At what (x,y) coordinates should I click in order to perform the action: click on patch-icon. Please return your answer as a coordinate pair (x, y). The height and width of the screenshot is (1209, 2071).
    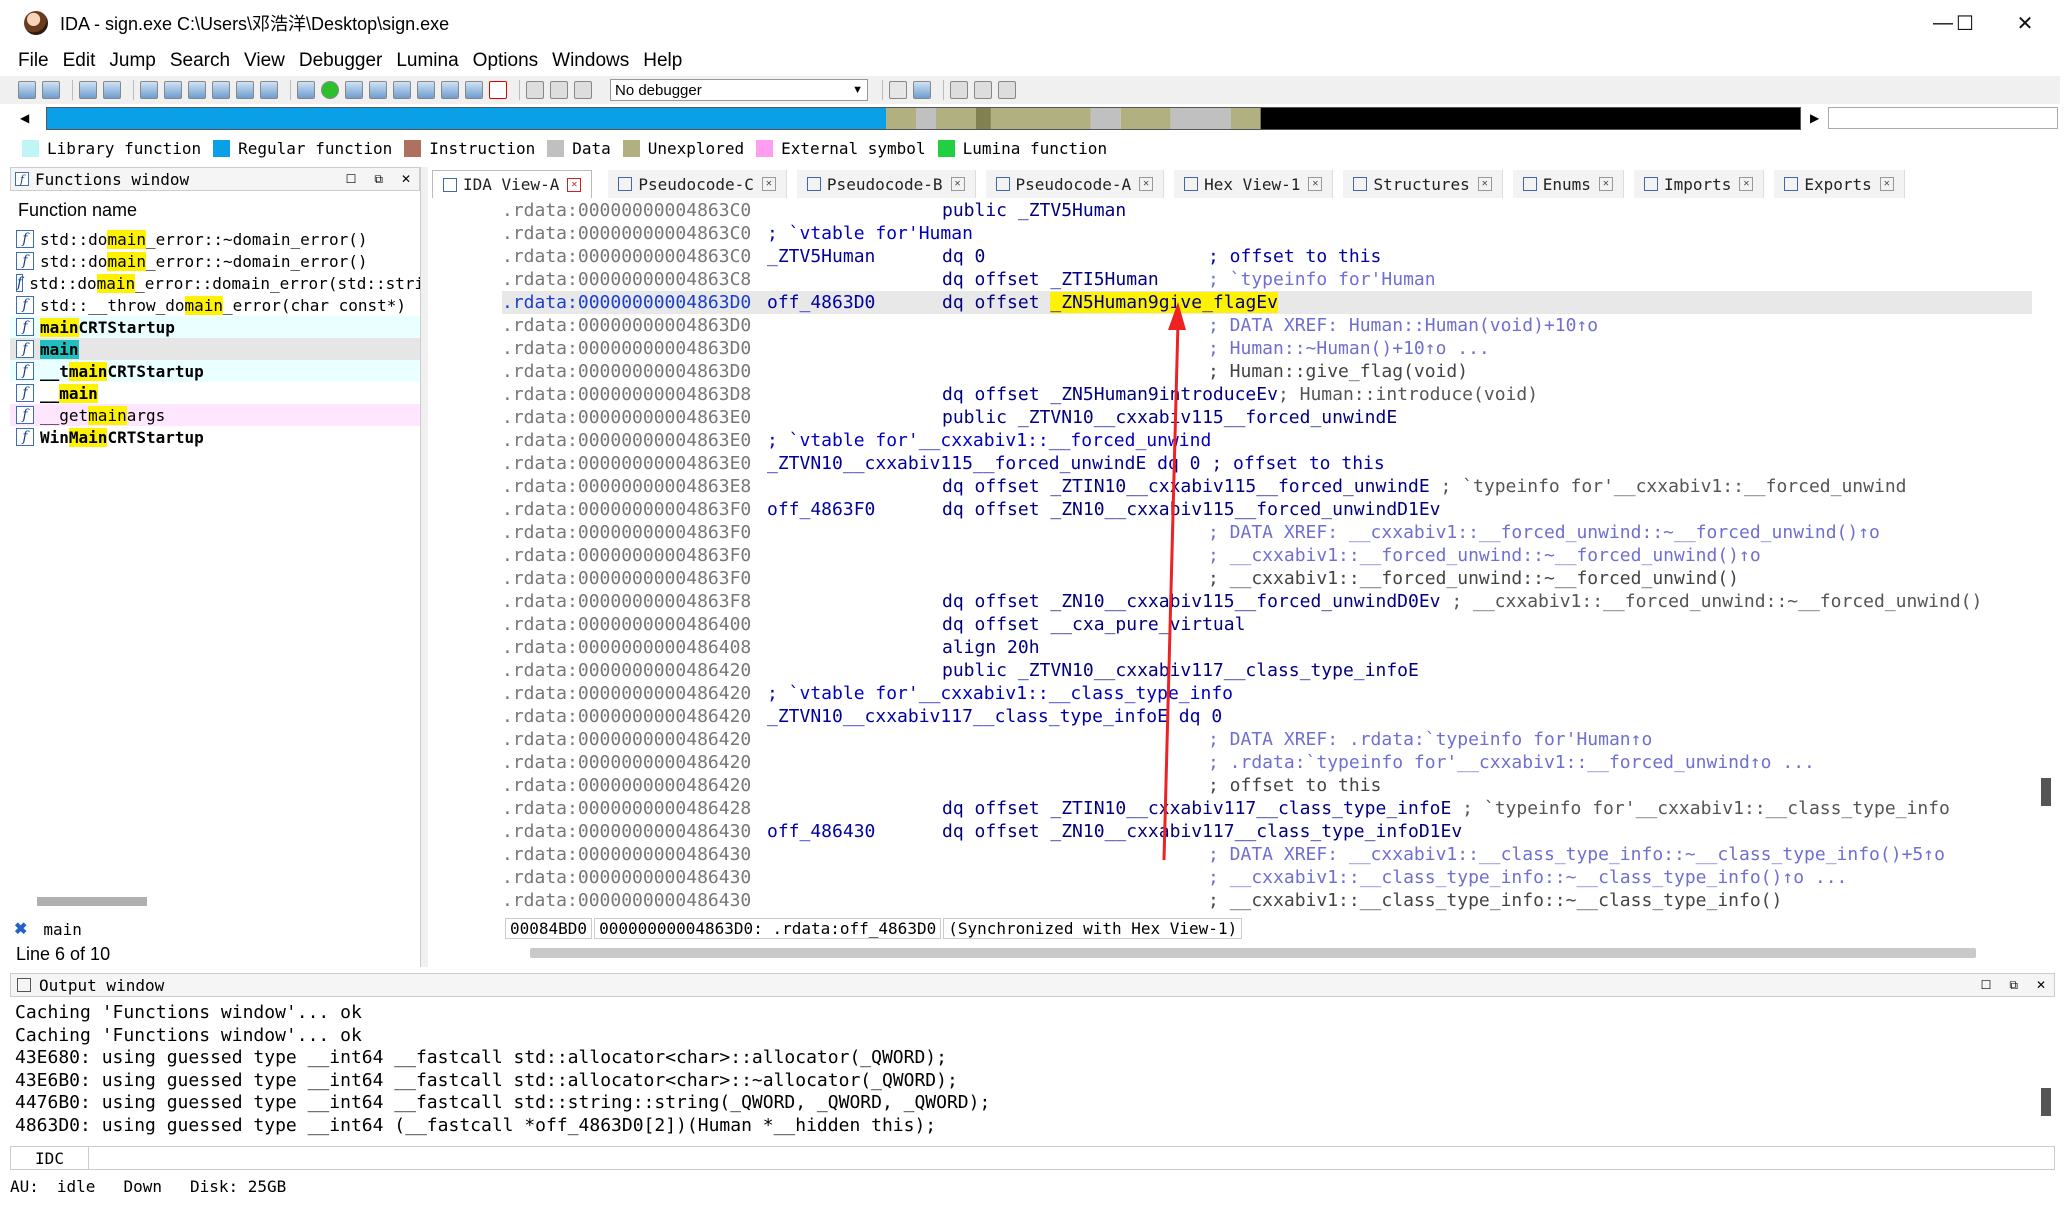
    Looking at the image, I should click on (221, 90).